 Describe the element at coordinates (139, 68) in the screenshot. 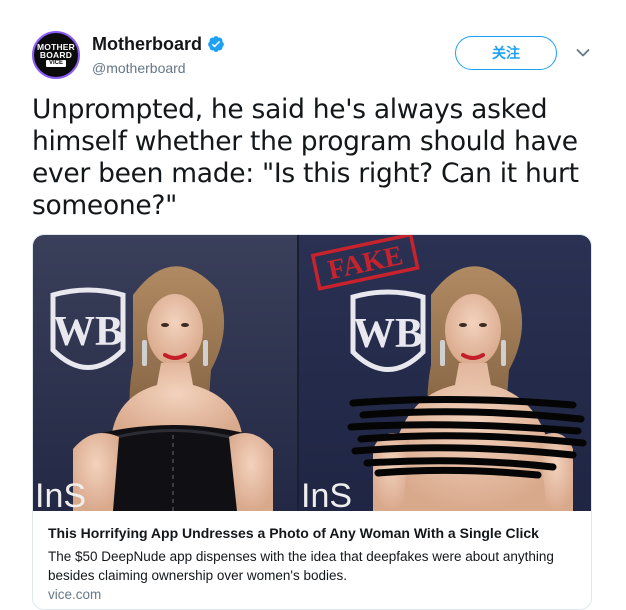

I see `account-handle: @motherboard` at that location.